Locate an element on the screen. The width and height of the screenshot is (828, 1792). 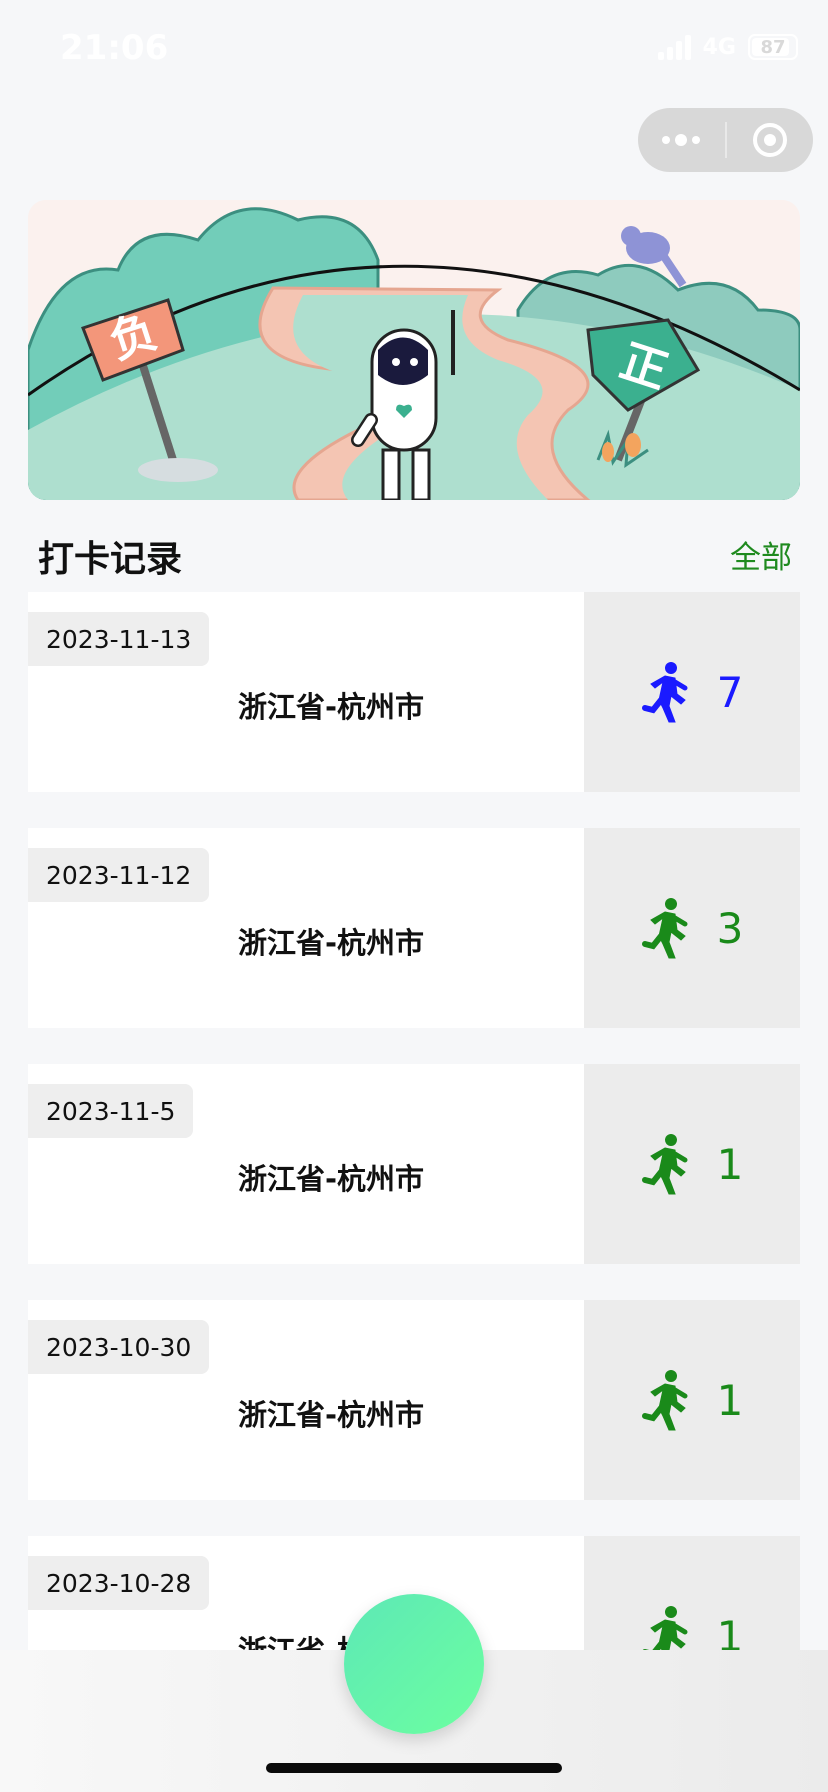
checkin-fab-button is located at coordinates (414, 1664).